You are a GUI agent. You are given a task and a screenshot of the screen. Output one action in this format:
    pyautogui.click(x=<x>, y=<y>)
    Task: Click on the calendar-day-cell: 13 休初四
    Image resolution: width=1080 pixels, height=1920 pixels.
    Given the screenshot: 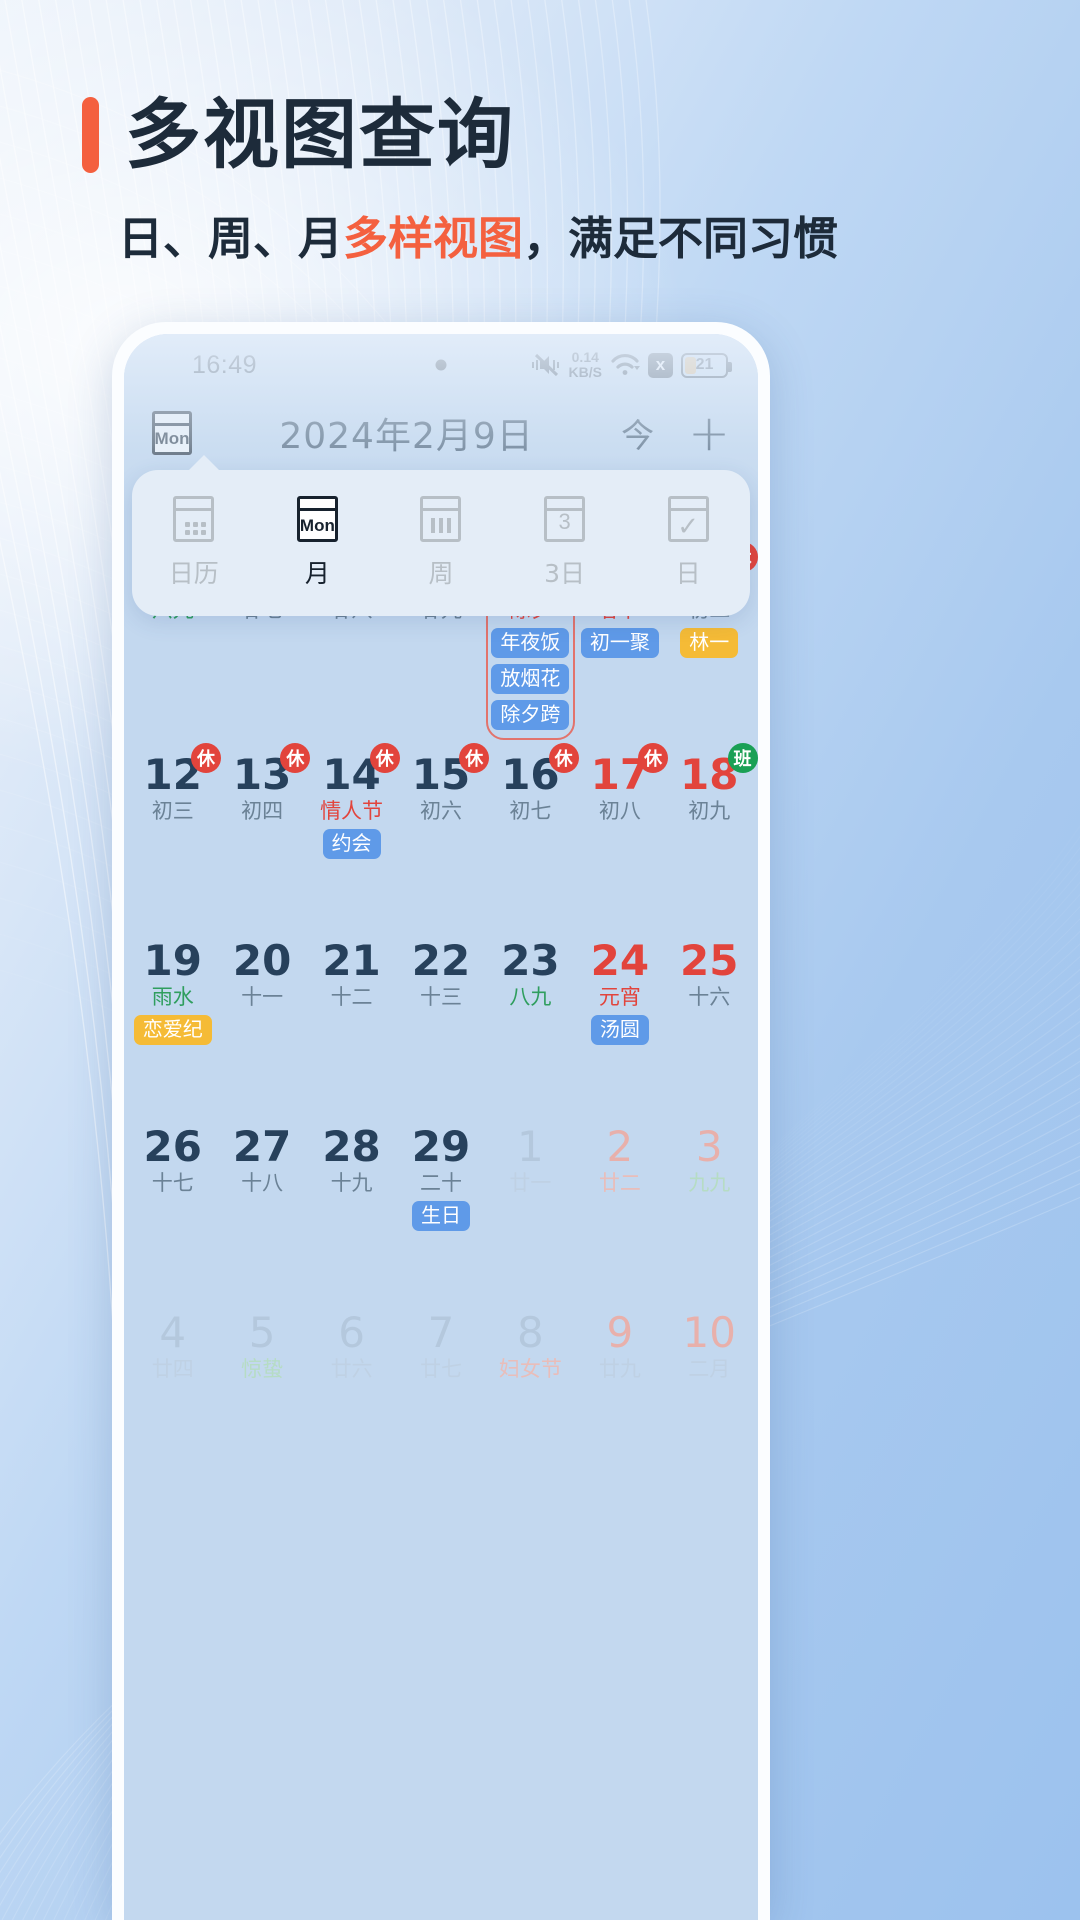 What is the action you would take?
    pyautogui.click(x=264, y=834)
    